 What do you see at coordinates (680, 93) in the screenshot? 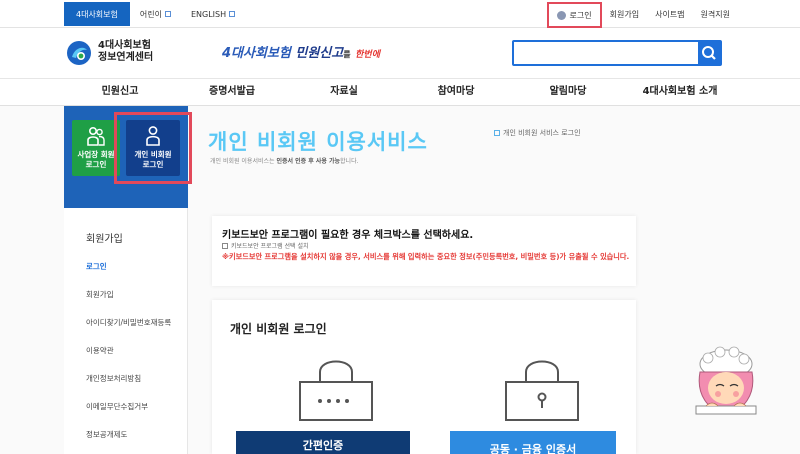
I see `nav-about: 4대사회보험 소개` at bounding box center [680, 93].